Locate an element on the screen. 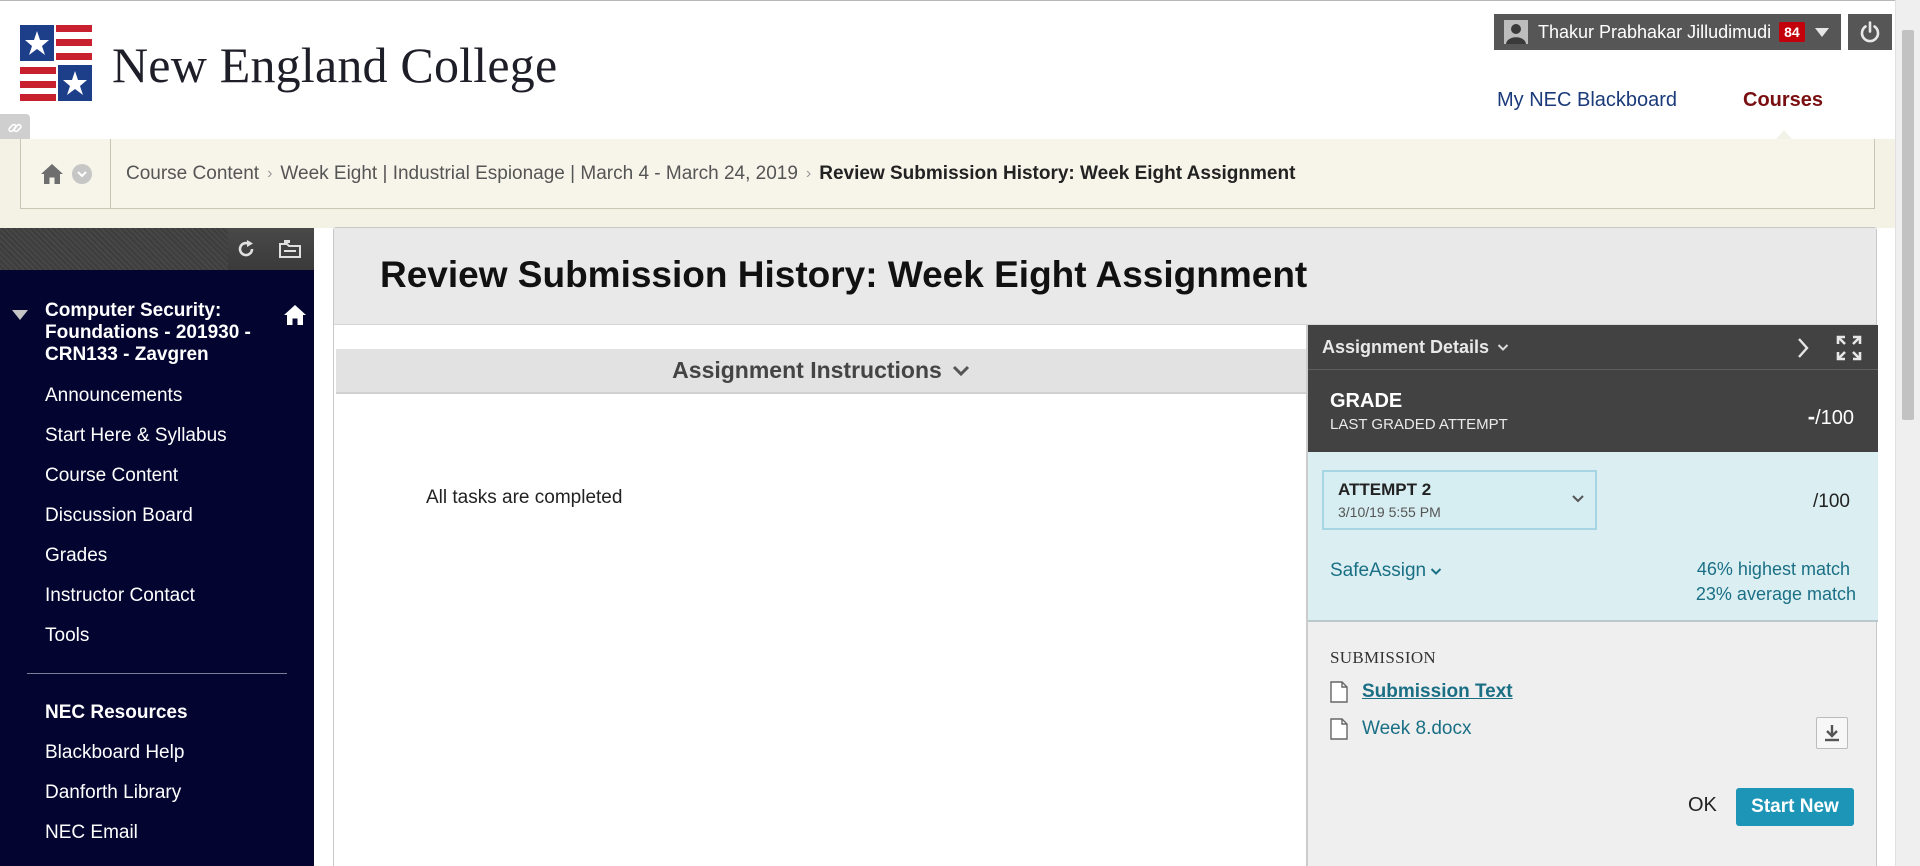 This screenshot has width=1920, height=866. user-silhouette-icon is located at coordinates (1516, 32).